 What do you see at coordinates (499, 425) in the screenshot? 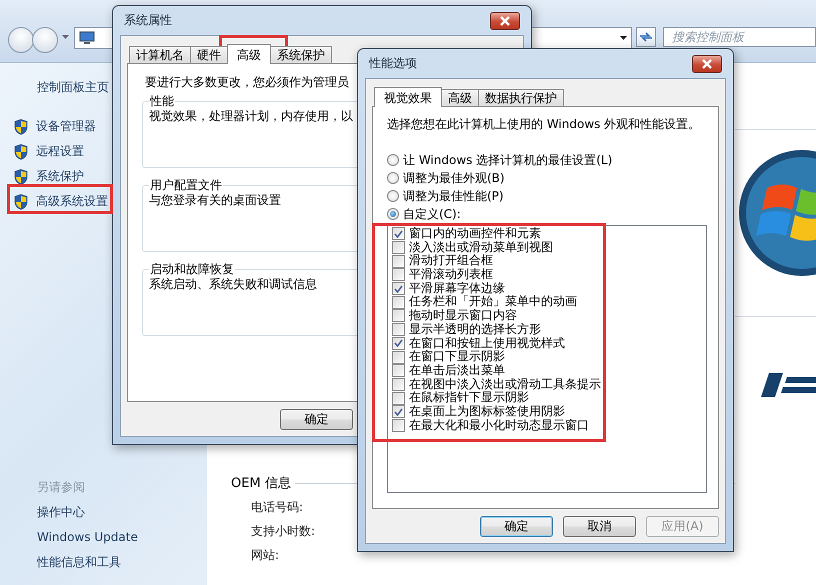
I see `checkbox-label: 在最大化和最小化时动态显示窗口` at bounding box center [499, 425].